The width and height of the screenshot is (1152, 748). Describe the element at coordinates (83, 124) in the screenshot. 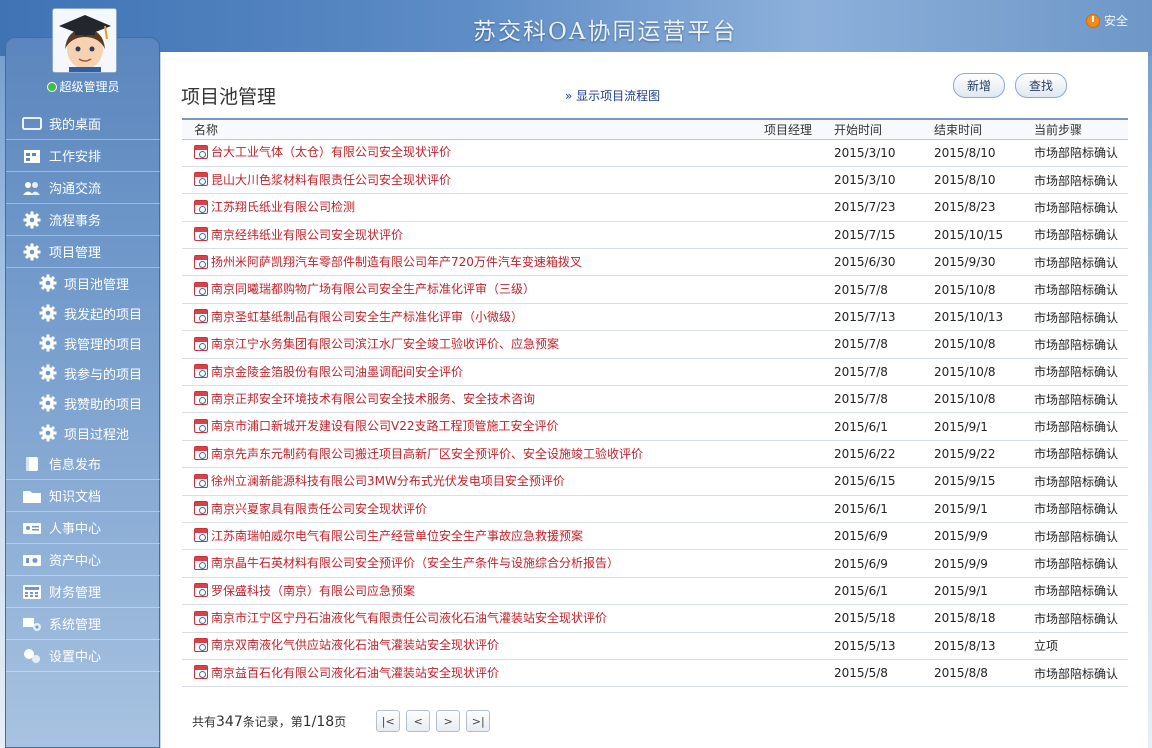

I see `sidebar-item: 我的桌面` at that location.